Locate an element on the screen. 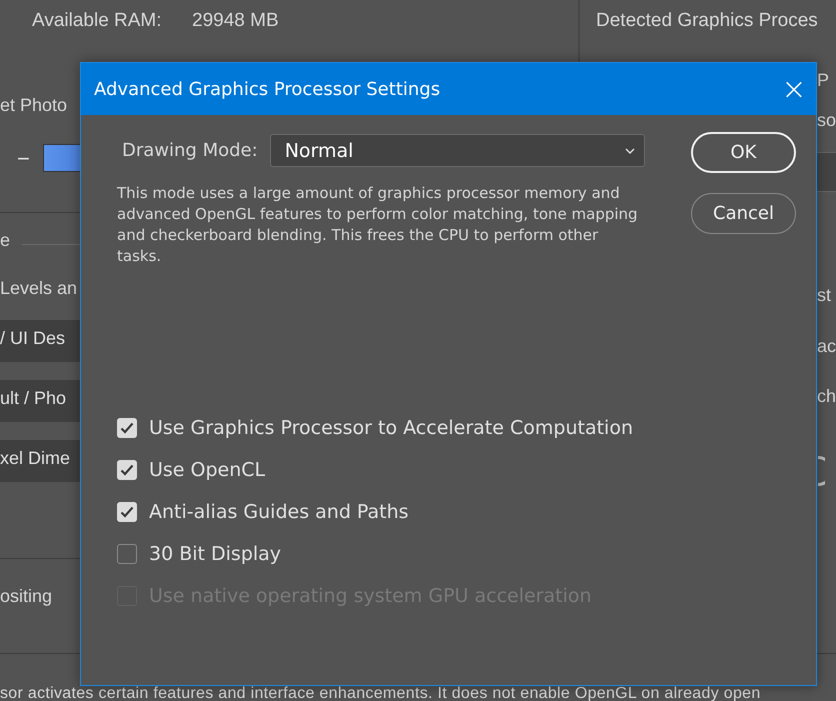 Image resolution: width=836 pixels, height=701 pixels. setting-label: ch is located at coordinates (826, 396).